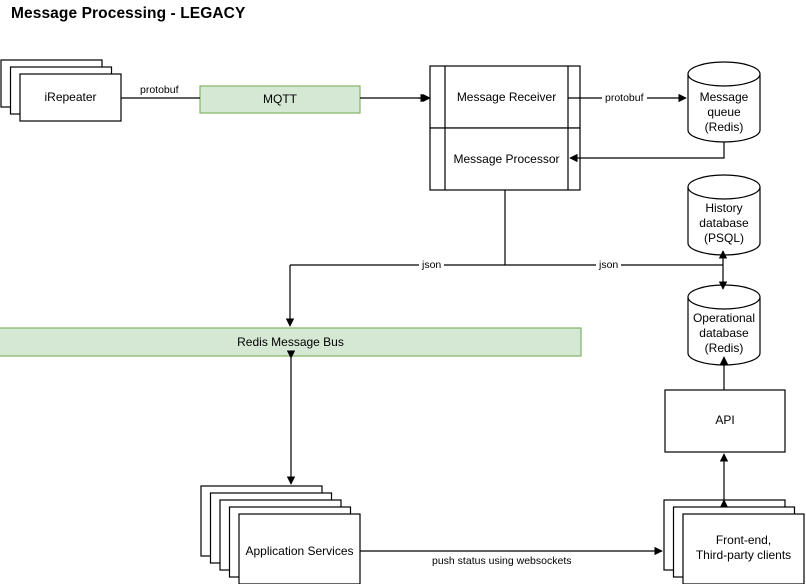 This screenshot has height=584, width=806. I want to click on node-label-irepeater: iRepeater, so click(70, 97).